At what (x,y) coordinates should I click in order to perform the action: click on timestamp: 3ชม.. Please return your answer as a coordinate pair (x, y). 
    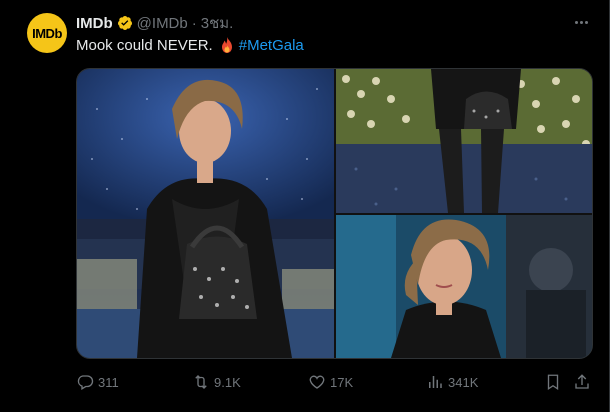
    Looking at the image, I should click on (217, 23).